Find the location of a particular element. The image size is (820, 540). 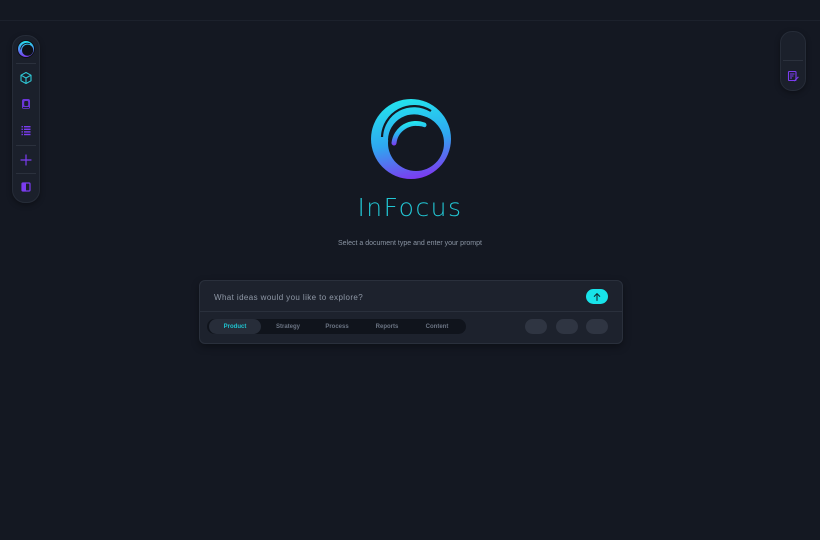

cube-icon is located at coordinates (26, 78).